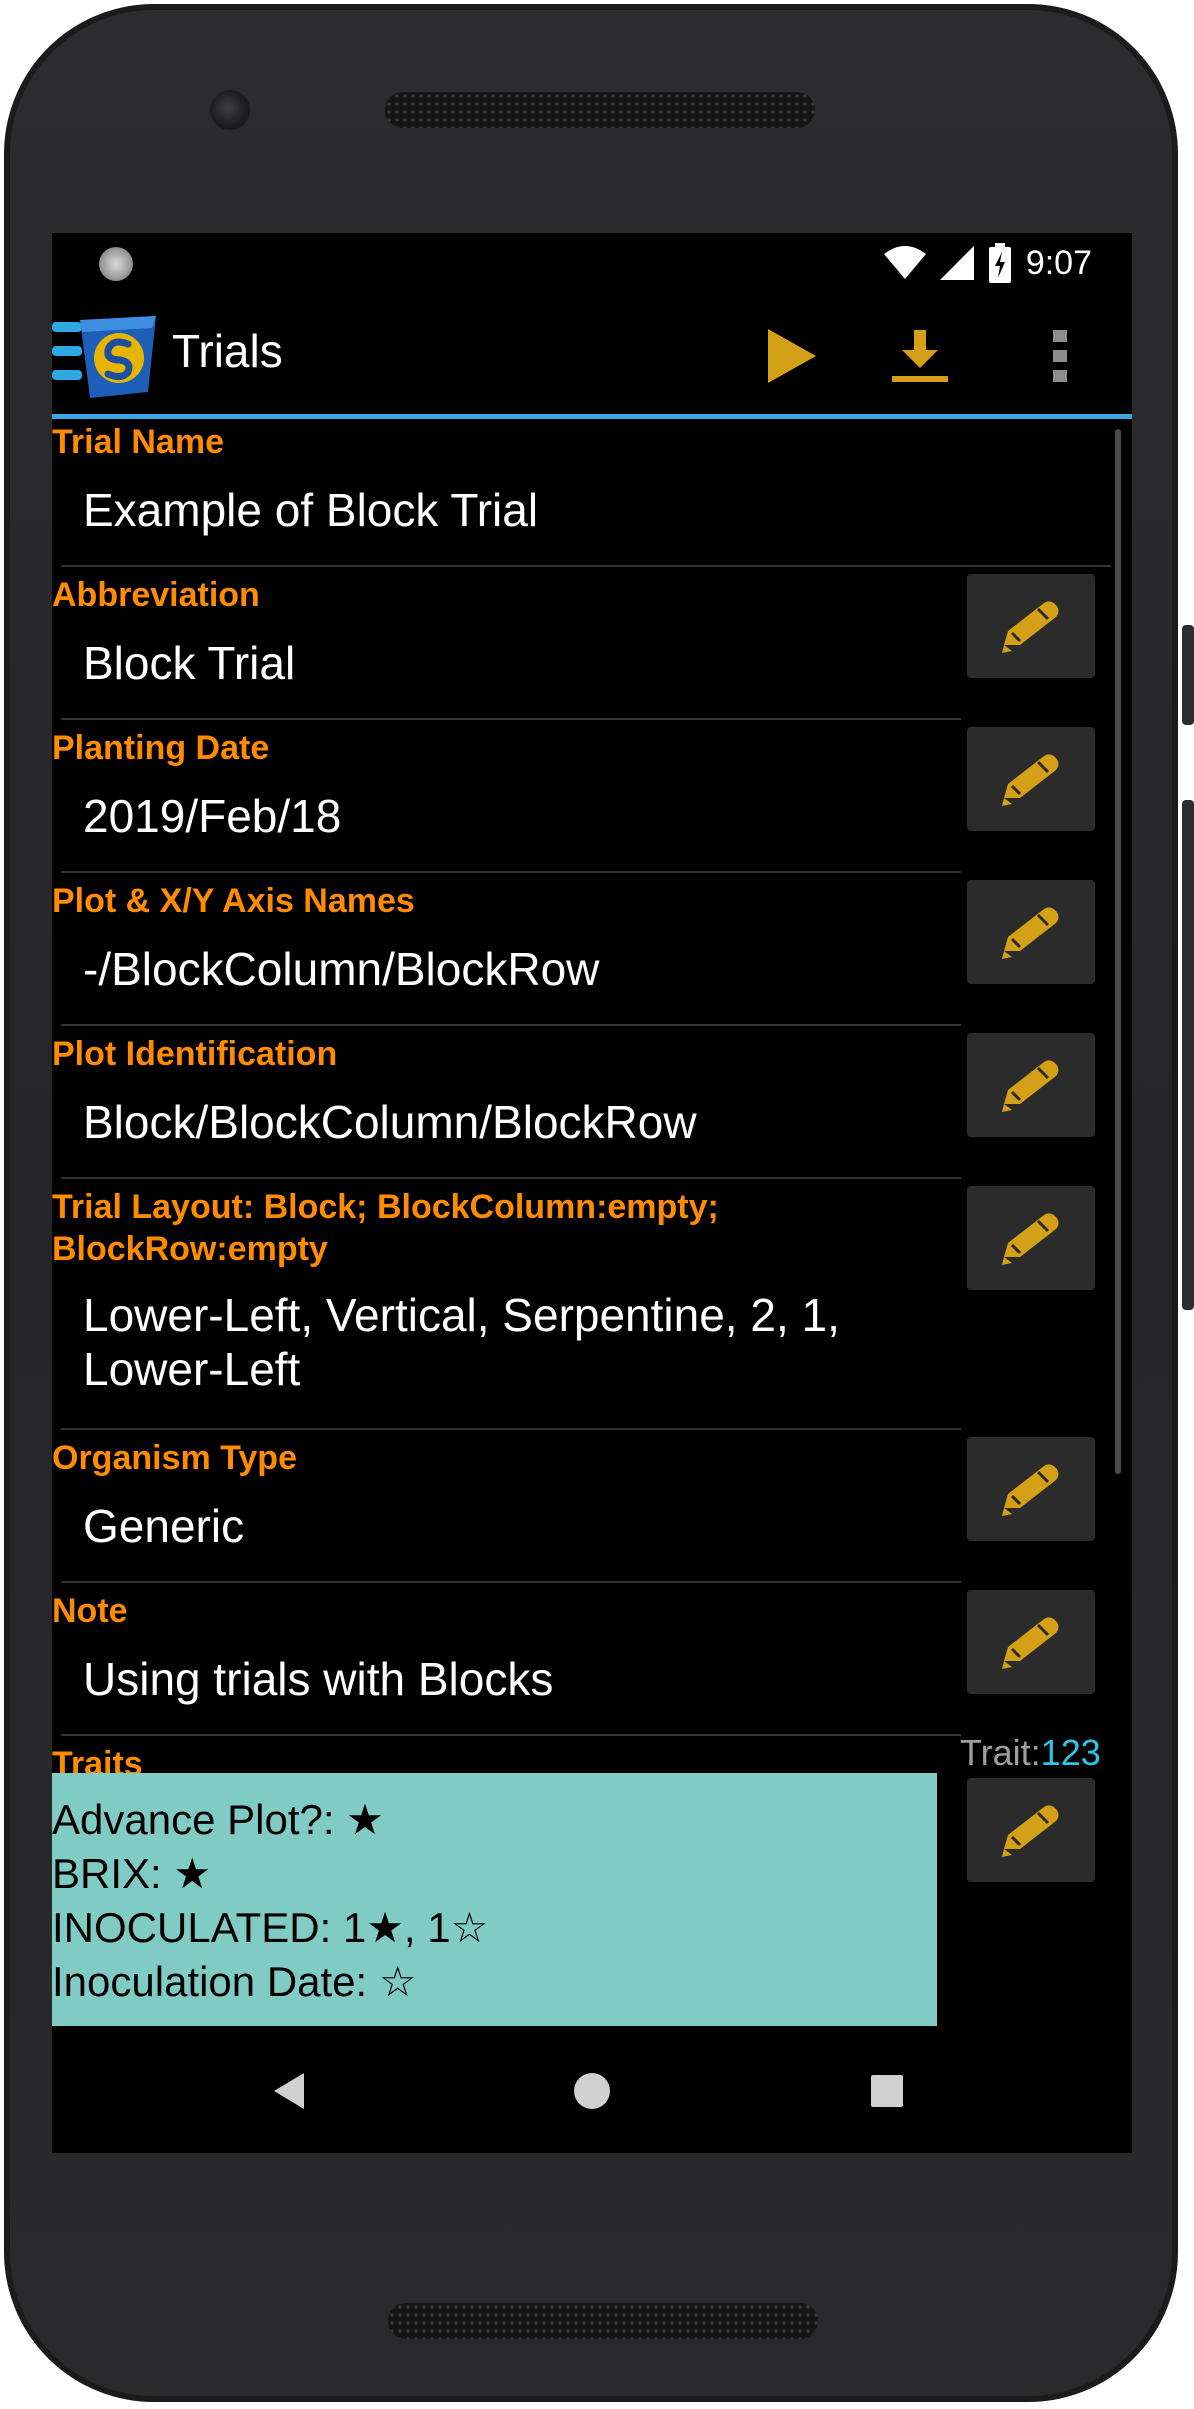 This screenshot has width=1194, height=2409. What do you see at coordinates (511, 1129) in the screenshot?
I see `plot-identification-value: Block/BlockColumn/BlockRow` at bounding box center [511, 1129].